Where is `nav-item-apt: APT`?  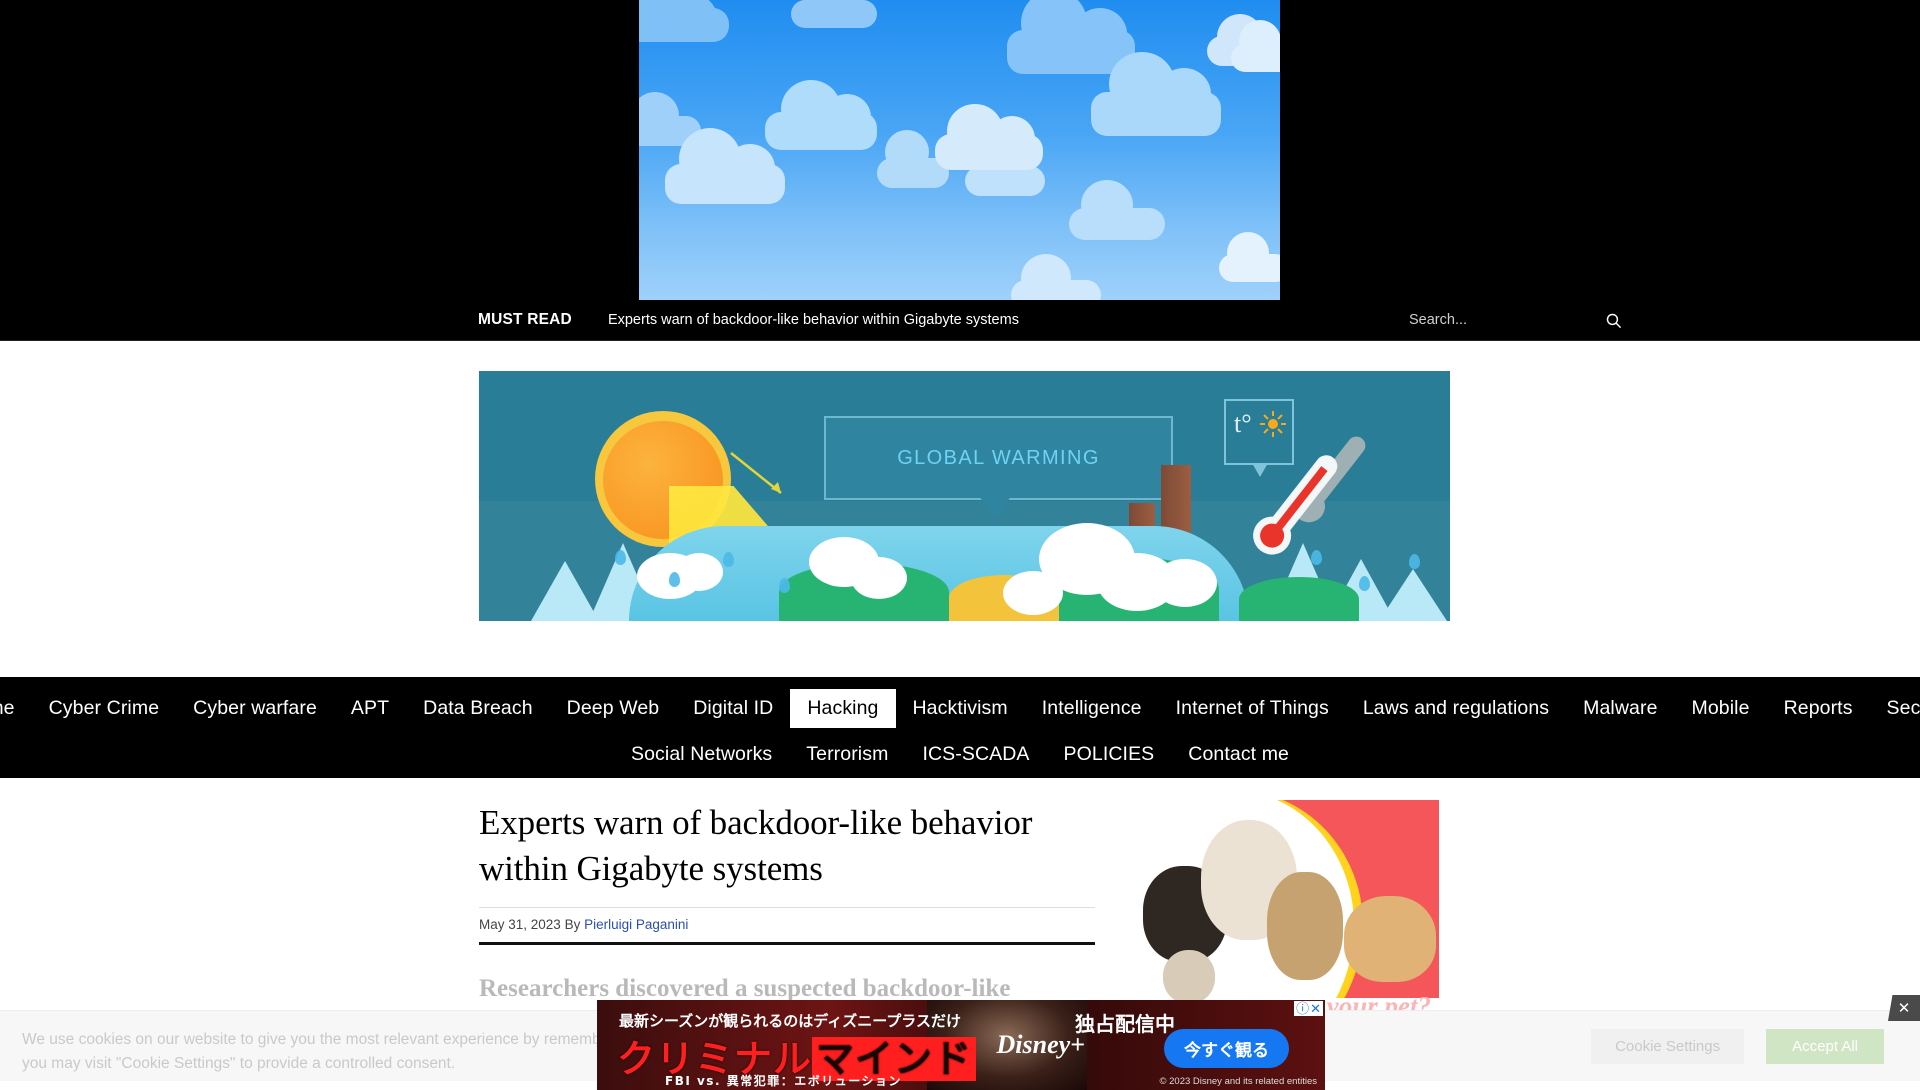
nav-item-apt: APT is located at coordinates (370, 708).